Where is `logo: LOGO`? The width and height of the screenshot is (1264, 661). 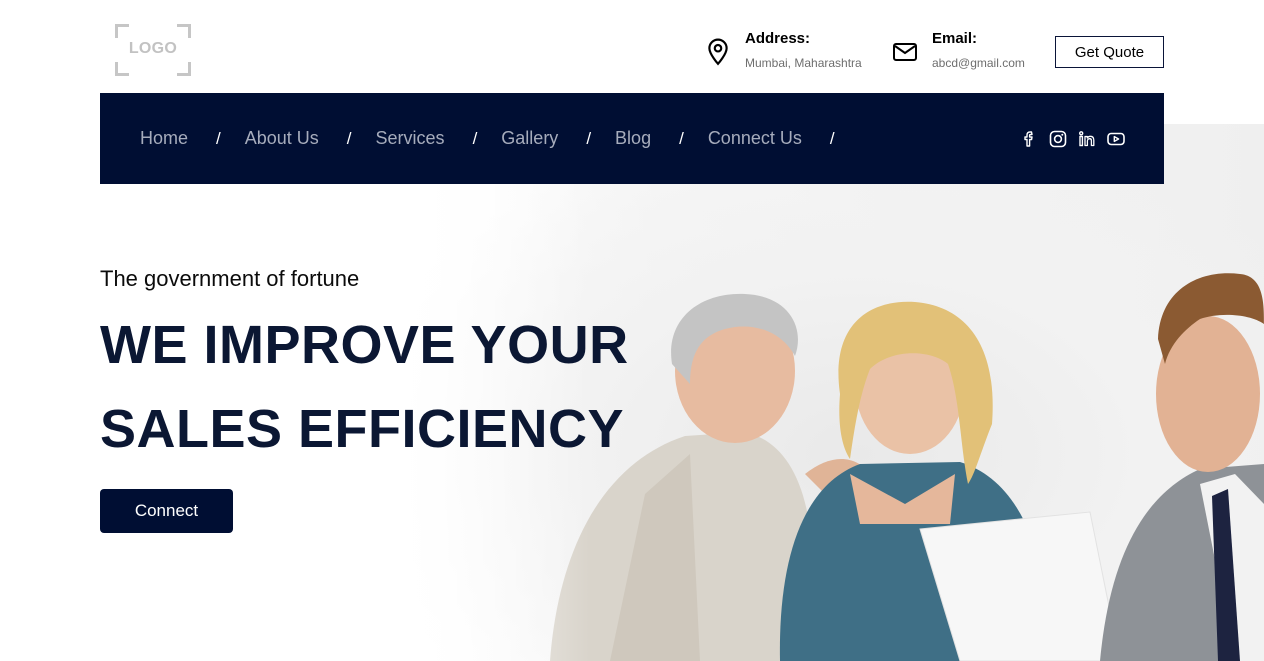
logo: LOGO is located at coordinates (153, 50).